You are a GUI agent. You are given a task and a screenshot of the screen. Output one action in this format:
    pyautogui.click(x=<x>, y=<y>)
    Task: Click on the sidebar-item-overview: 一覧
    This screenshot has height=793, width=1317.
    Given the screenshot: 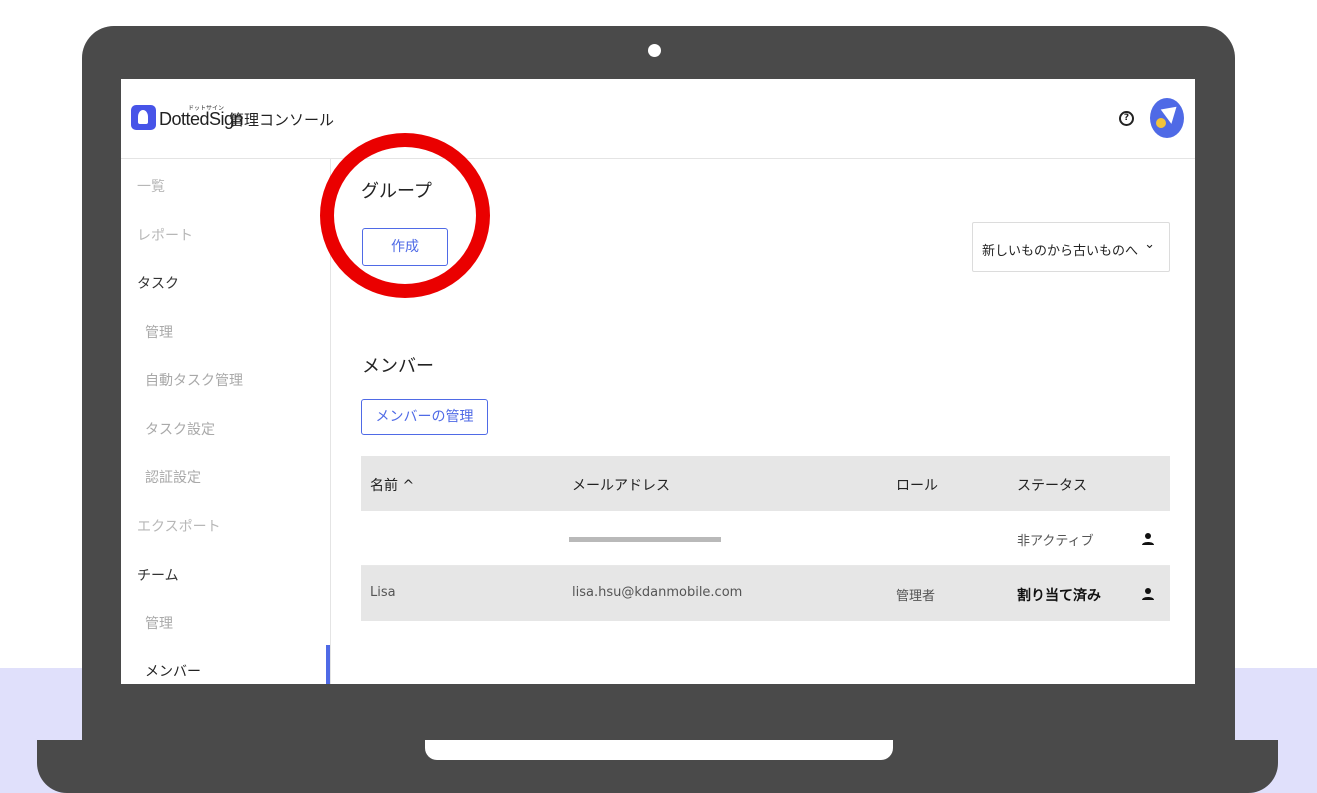 What is the action you would take?
    pyautogui.click(x=151, y=186)
    